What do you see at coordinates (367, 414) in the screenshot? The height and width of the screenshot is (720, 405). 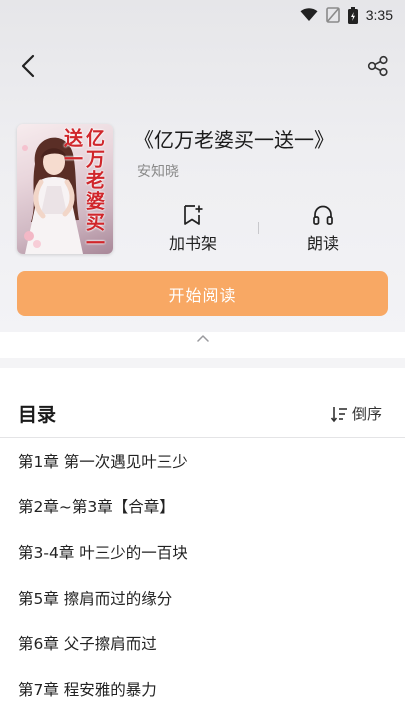 I see `sort-order-label: 倒序` at bounding box center [367, 414].